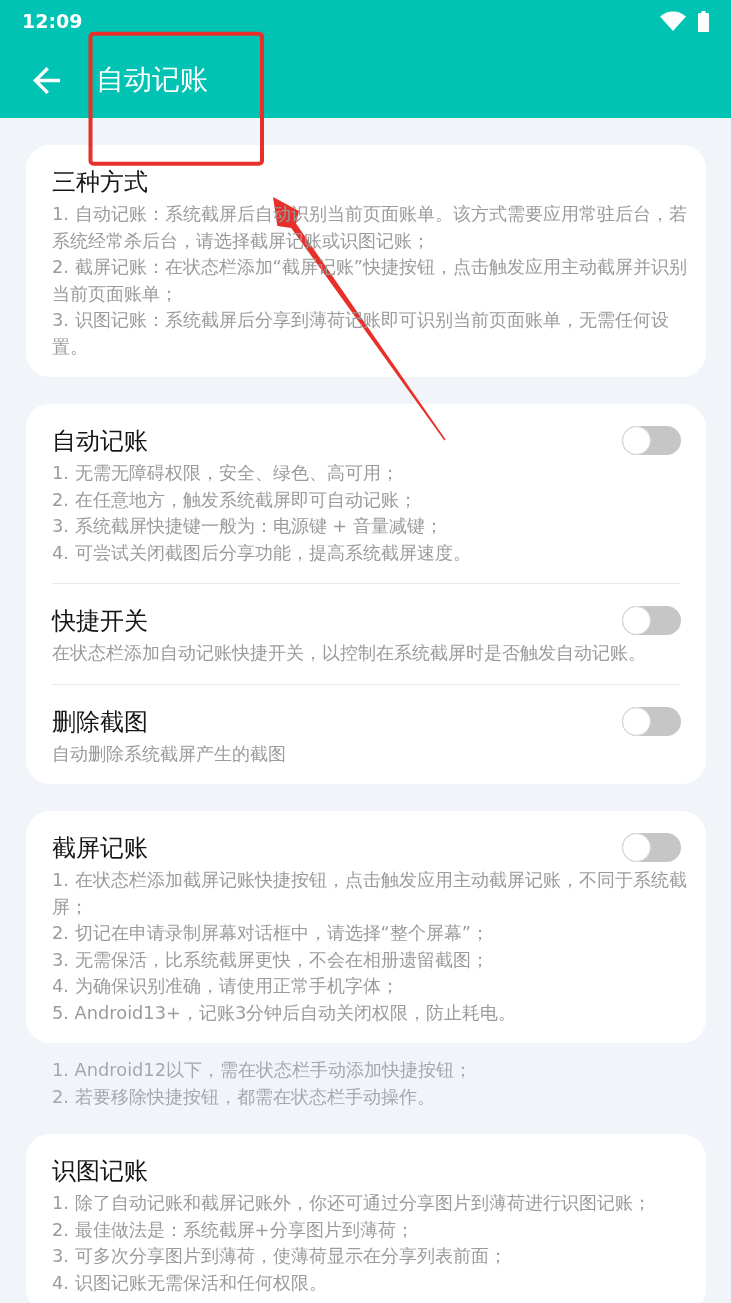 This screenshot has width=731, height=1303. I want to click on back-button, so click(46, 80).